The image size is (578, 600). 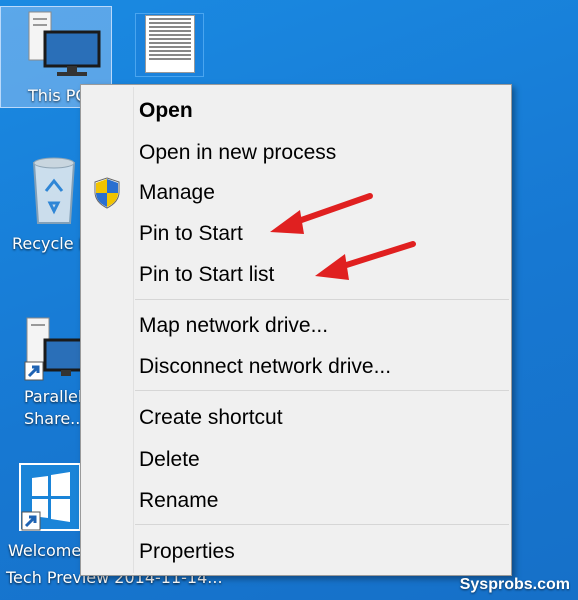 What do you see at coordinates (64, 43) in the screenshot?
I see `computer-icon` at bounding box center [64, 43].